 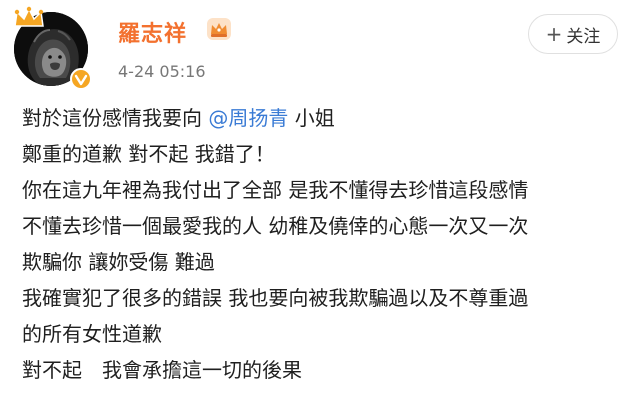 I want to click on follow-button: + 关注, so click(x=573, y=34).